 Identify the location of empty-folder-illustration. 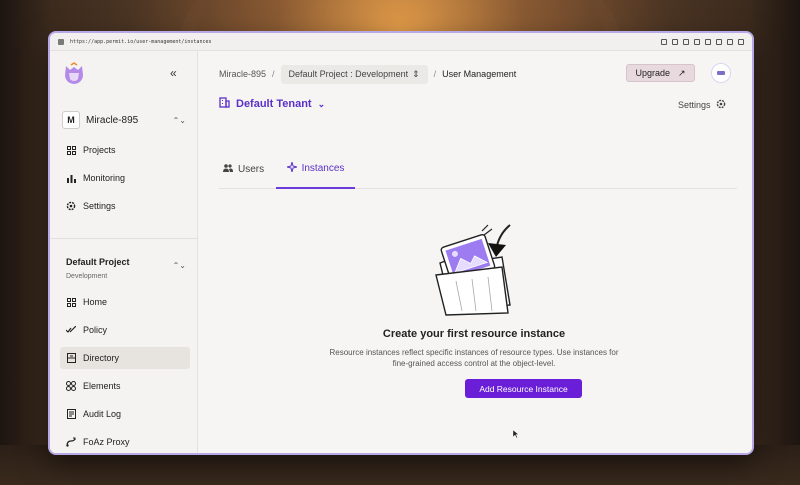
(473, 270).